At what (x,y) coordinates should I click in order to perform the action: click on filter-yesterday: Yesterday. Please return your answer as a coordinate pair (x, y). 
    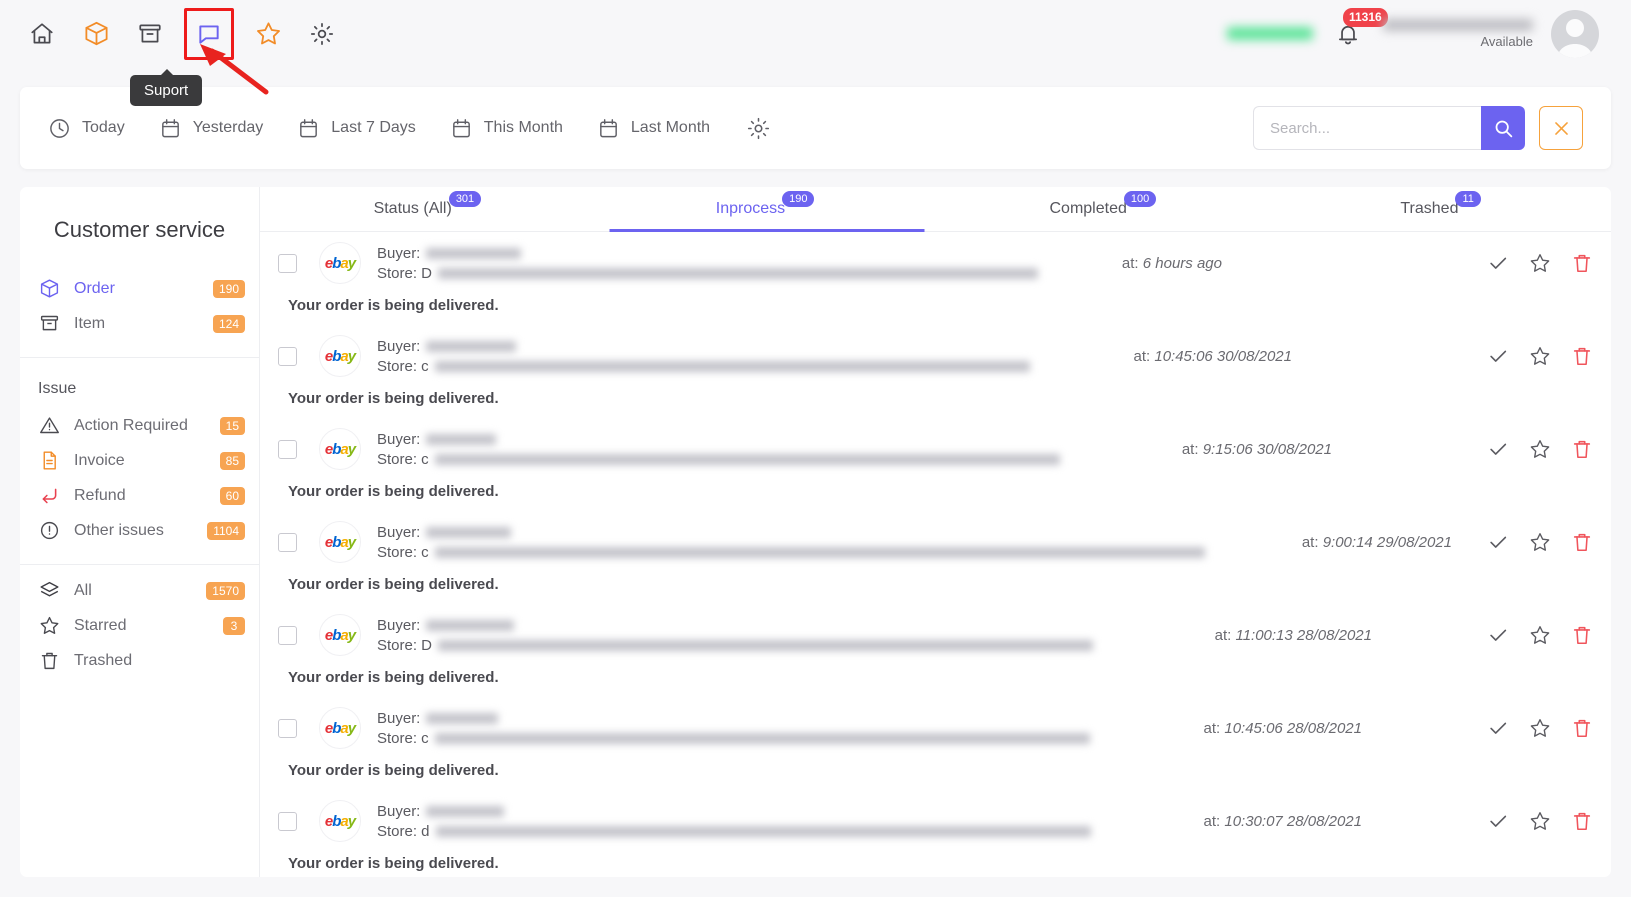
    Looking at the image, I should click on (211, 128).